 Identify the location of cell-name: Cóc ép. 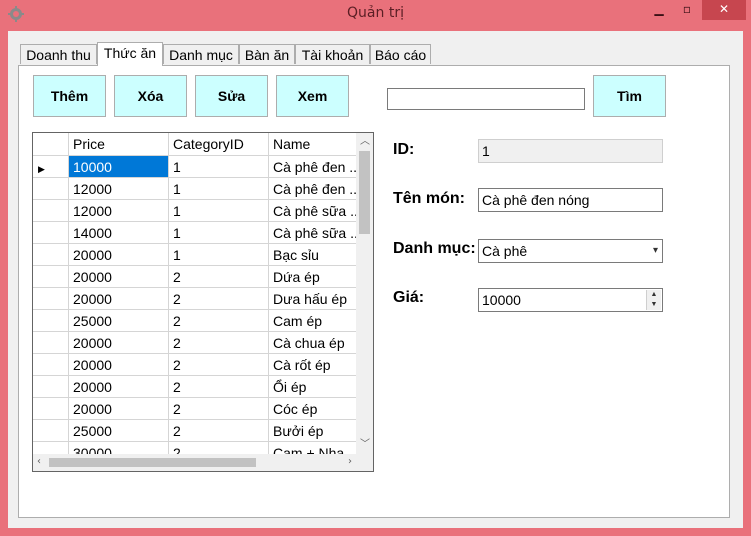
(315, 408).